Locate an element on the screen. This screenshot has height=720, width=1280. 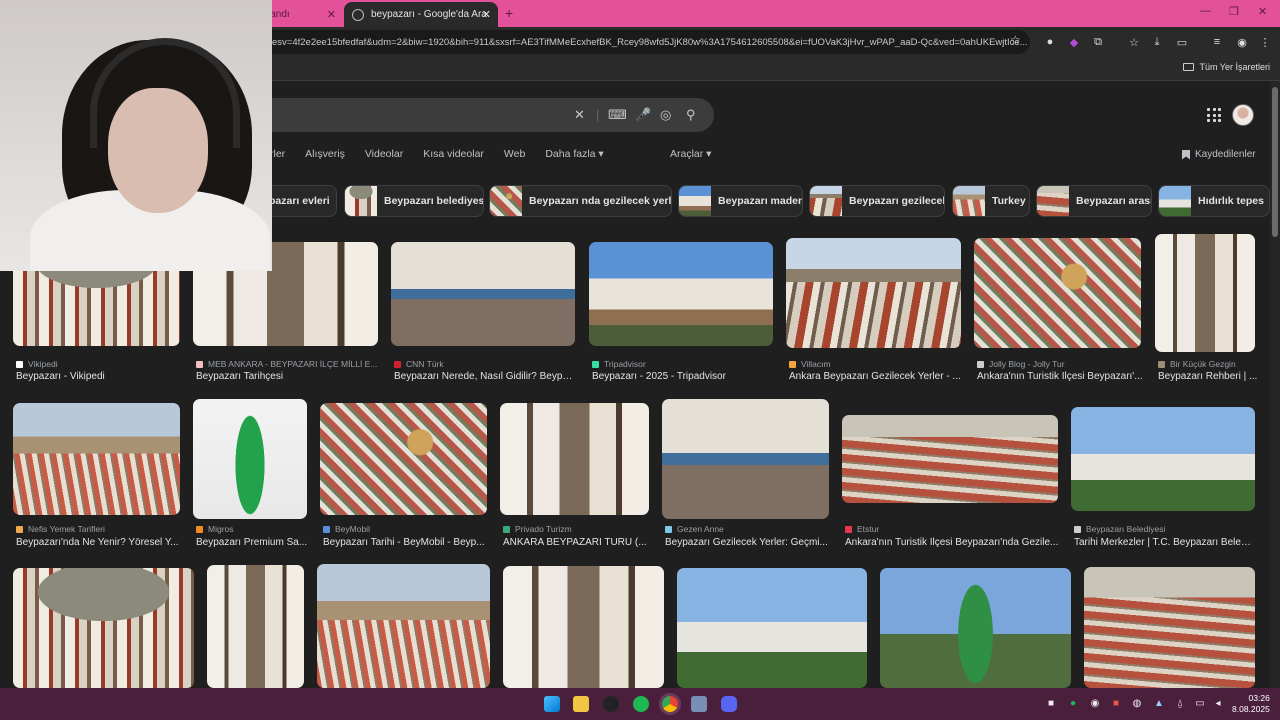
chip: Beypazarı belediyesi is located at coordinates (414, 201).